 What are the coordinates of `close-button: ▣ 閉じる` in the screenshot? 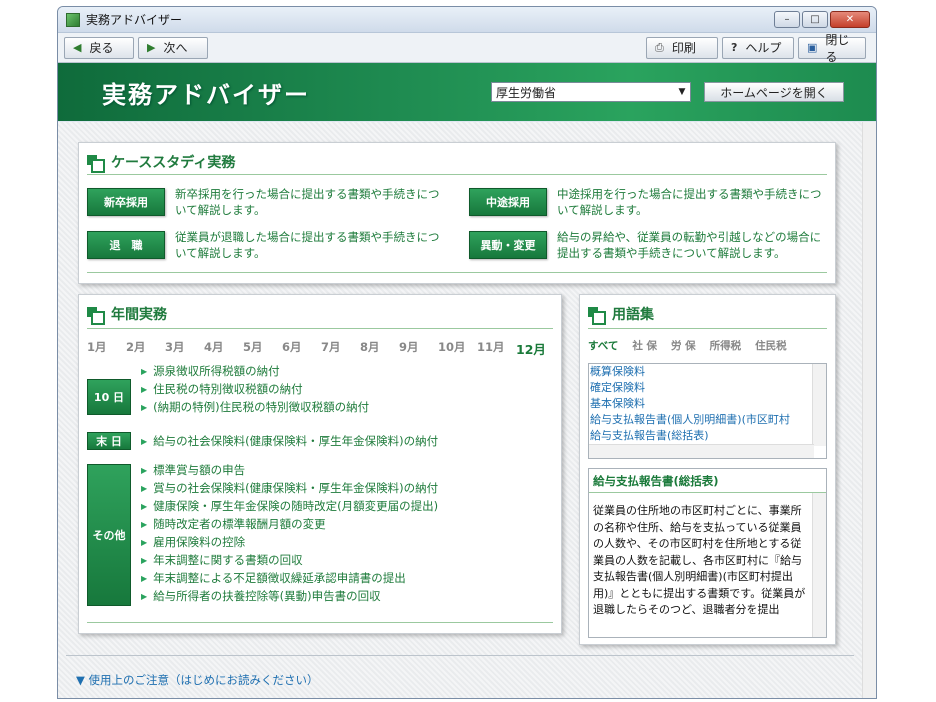 It's located at (832, 48).